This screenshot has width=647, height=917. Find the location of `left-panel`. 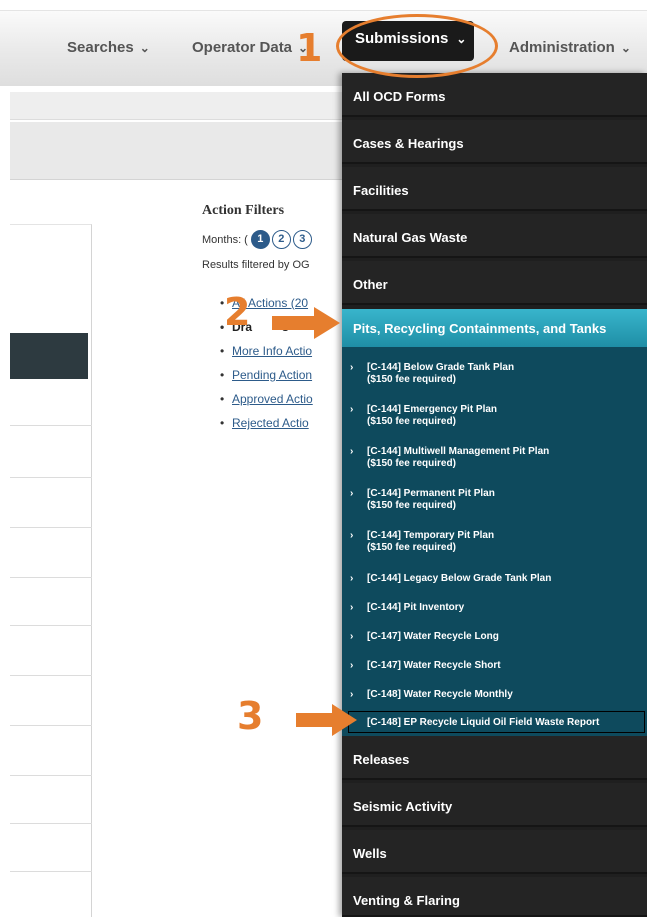

left-panel is located at coordinates (51, 570).